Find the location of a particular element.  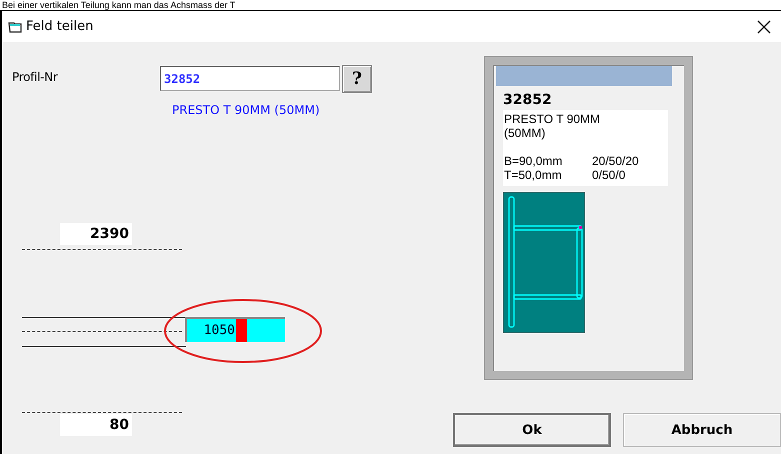

profile-label: Profil-Nr is located at coordinates (35, 76).